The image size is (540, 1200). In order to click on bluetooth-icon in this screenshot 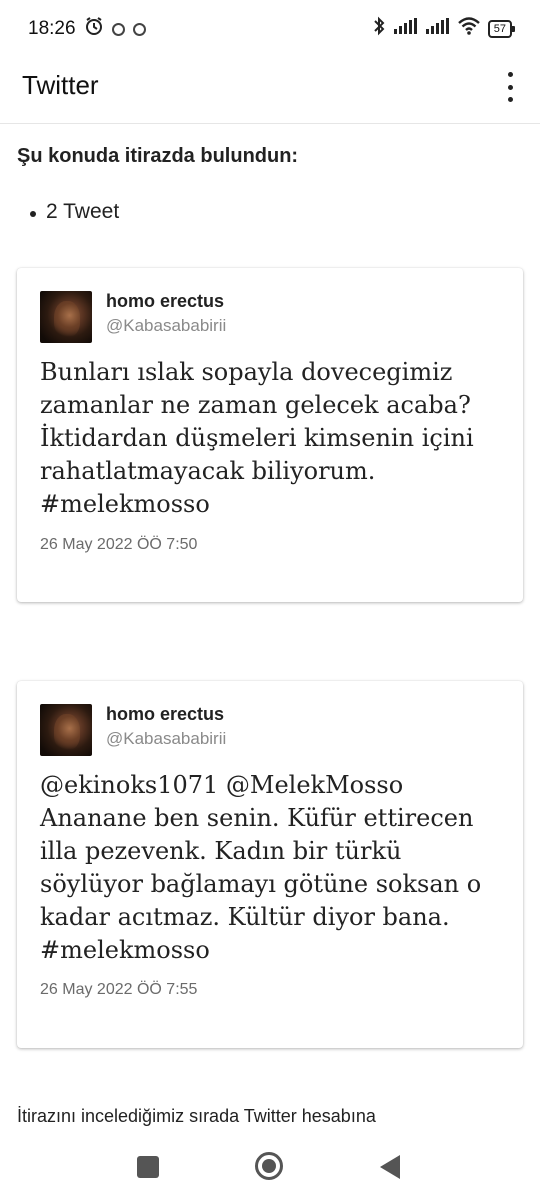, I will do `click(379, 29)`.